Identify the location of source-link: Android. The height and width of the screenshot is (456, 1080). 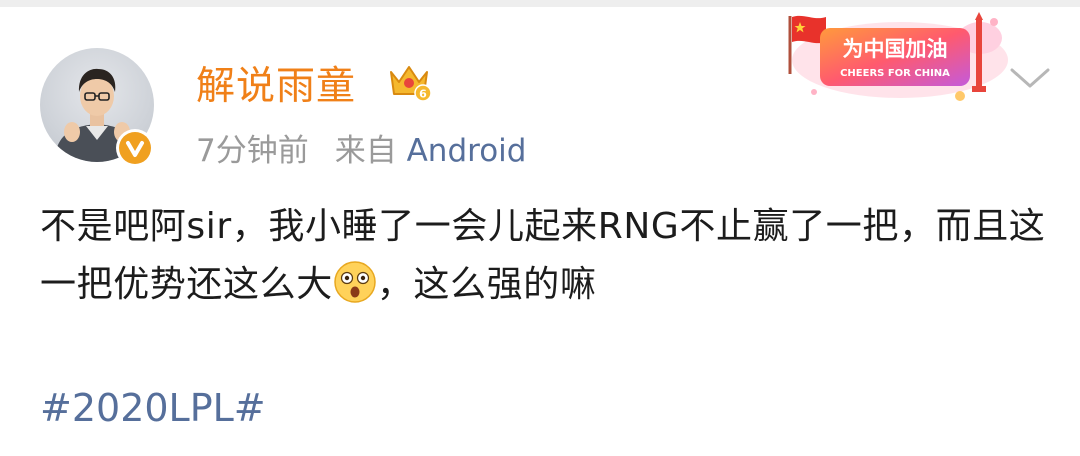
(467, 151).